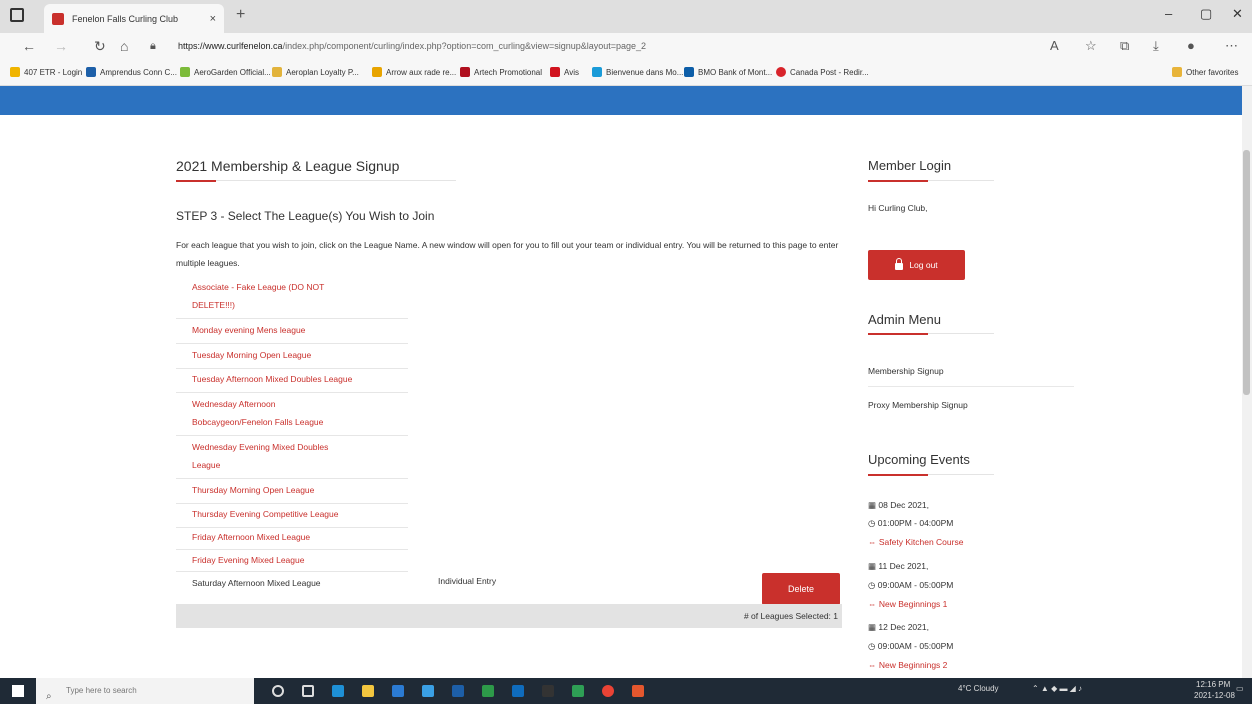 The image size is (1252, 704). Describe the element at coordinates (213, 19) in the screenshot. I see `tab-close-icon: ×` at that location.